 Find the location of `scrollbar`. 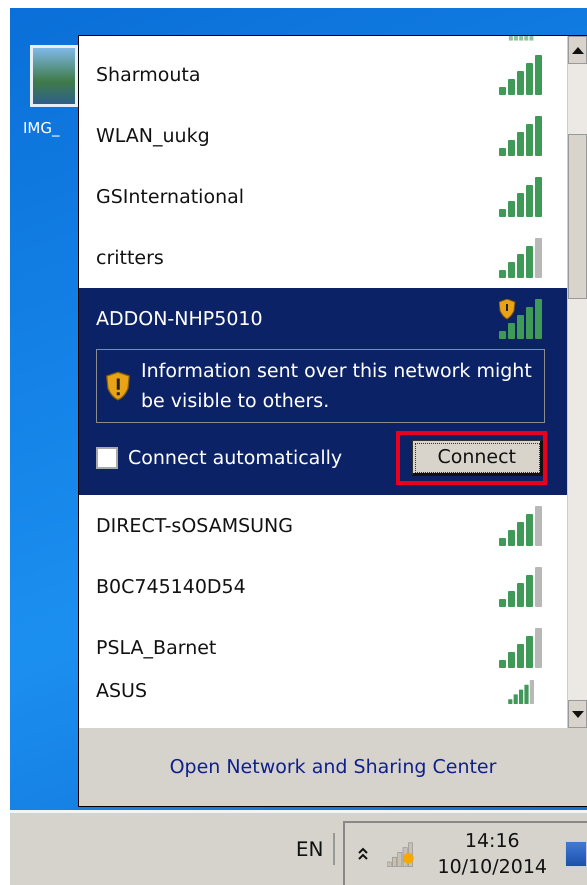

scrollbar is located at coordinates (577, 382).